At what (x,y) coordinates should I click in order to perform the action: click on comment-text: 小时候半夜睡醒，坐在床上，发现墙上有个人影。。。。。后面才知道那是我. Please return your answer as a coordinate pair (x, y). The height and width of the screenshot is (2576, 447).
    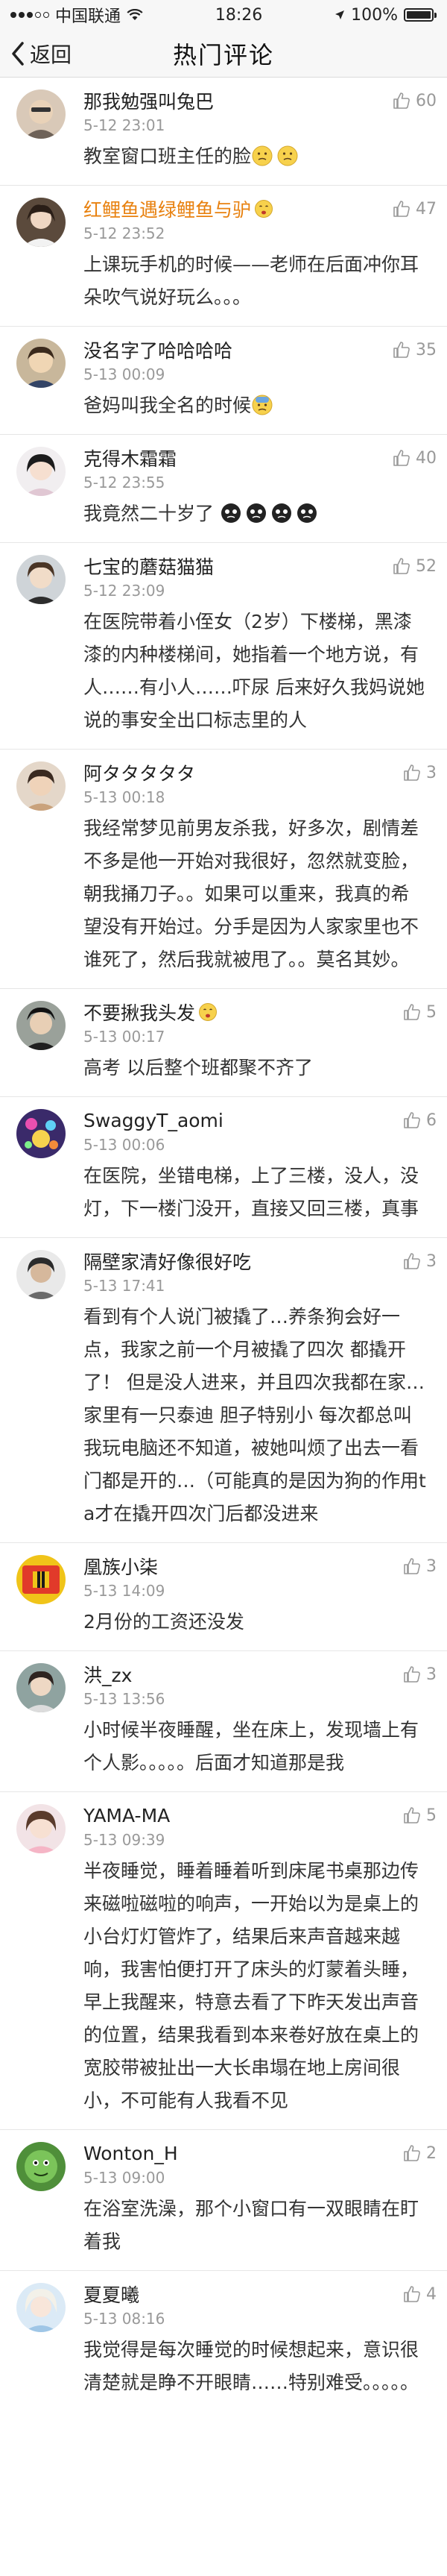
    Looking at the image, I should click on (251, 1747).